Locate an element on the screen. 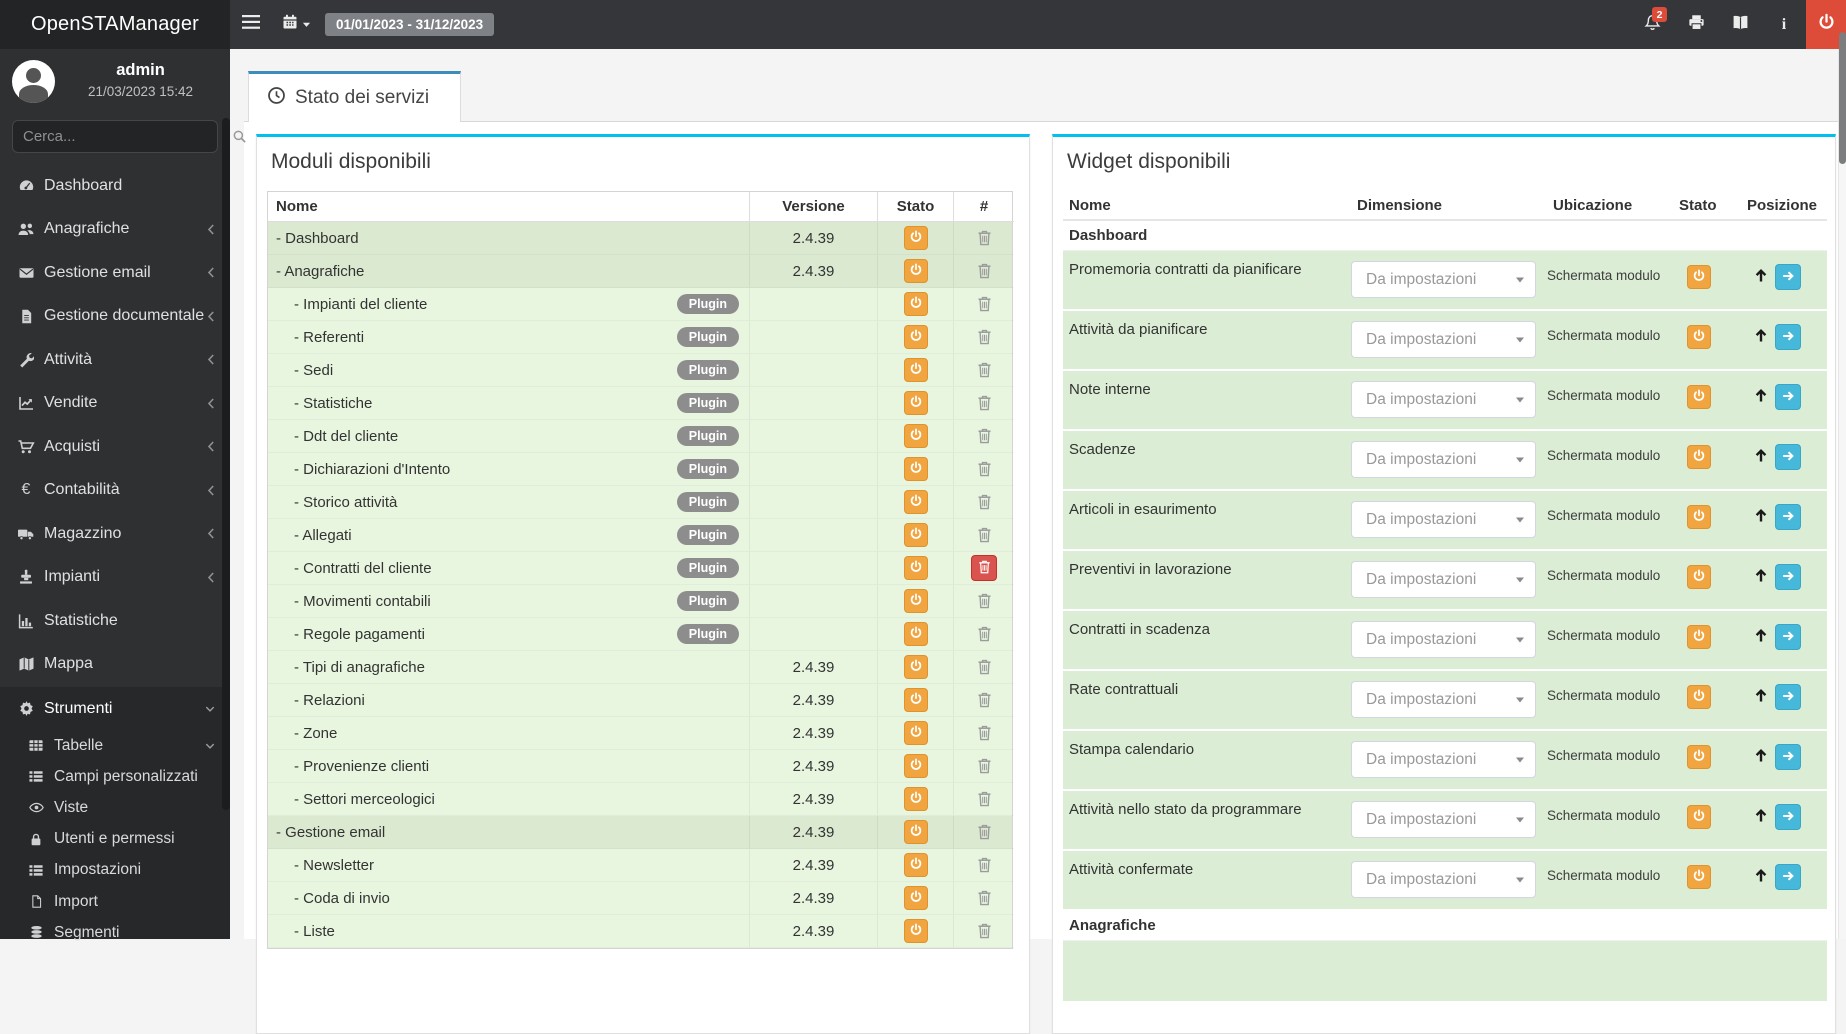 This screenshot has height=1034, width=1846. sidebar-item-impostazioni: Impostazioni is located at coordinates (115, 870).